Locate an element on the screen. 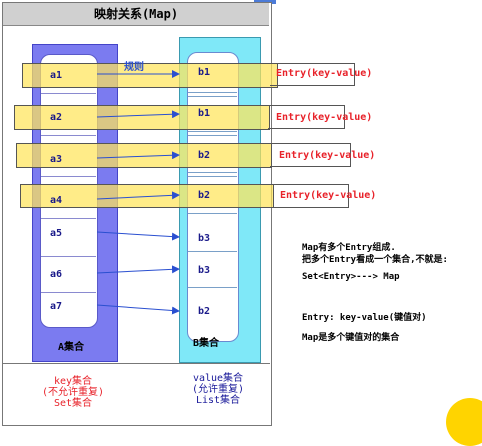 Image resolution: width=482 pixels, height=446 pixels. set-a-item: a2 is located at coordinates (56, 117).